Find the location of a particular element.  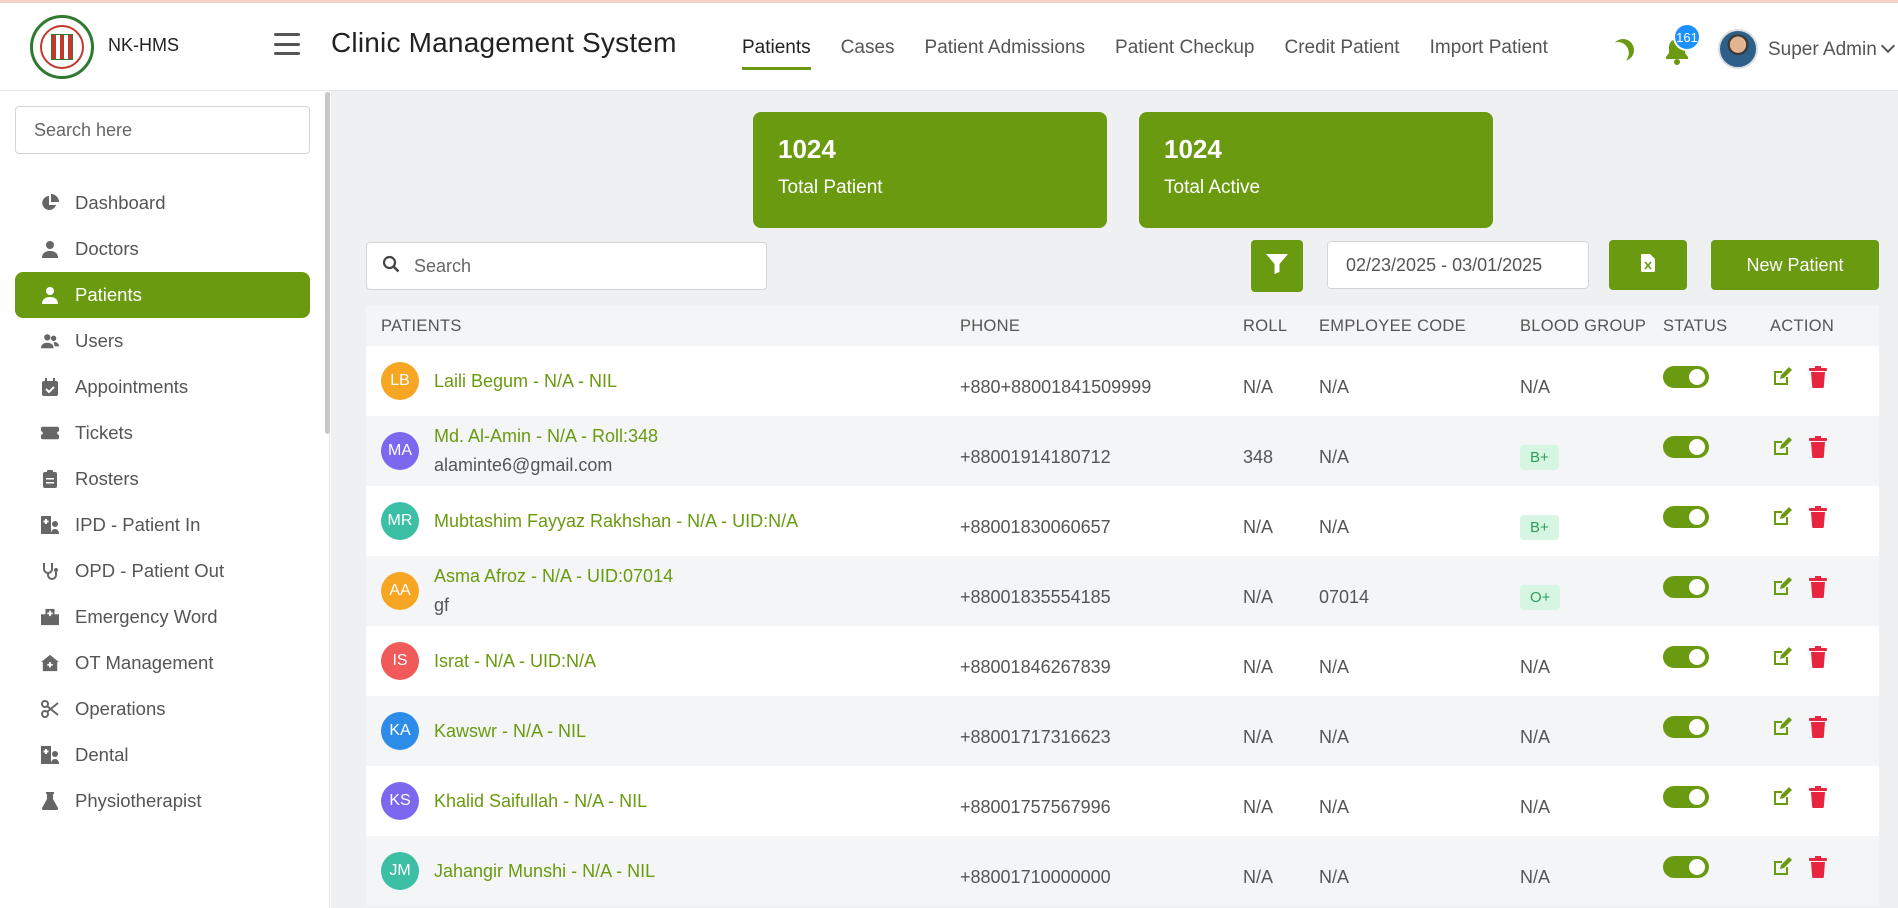

col-header-roll: ROLL is located at coordinates (1281, 326).